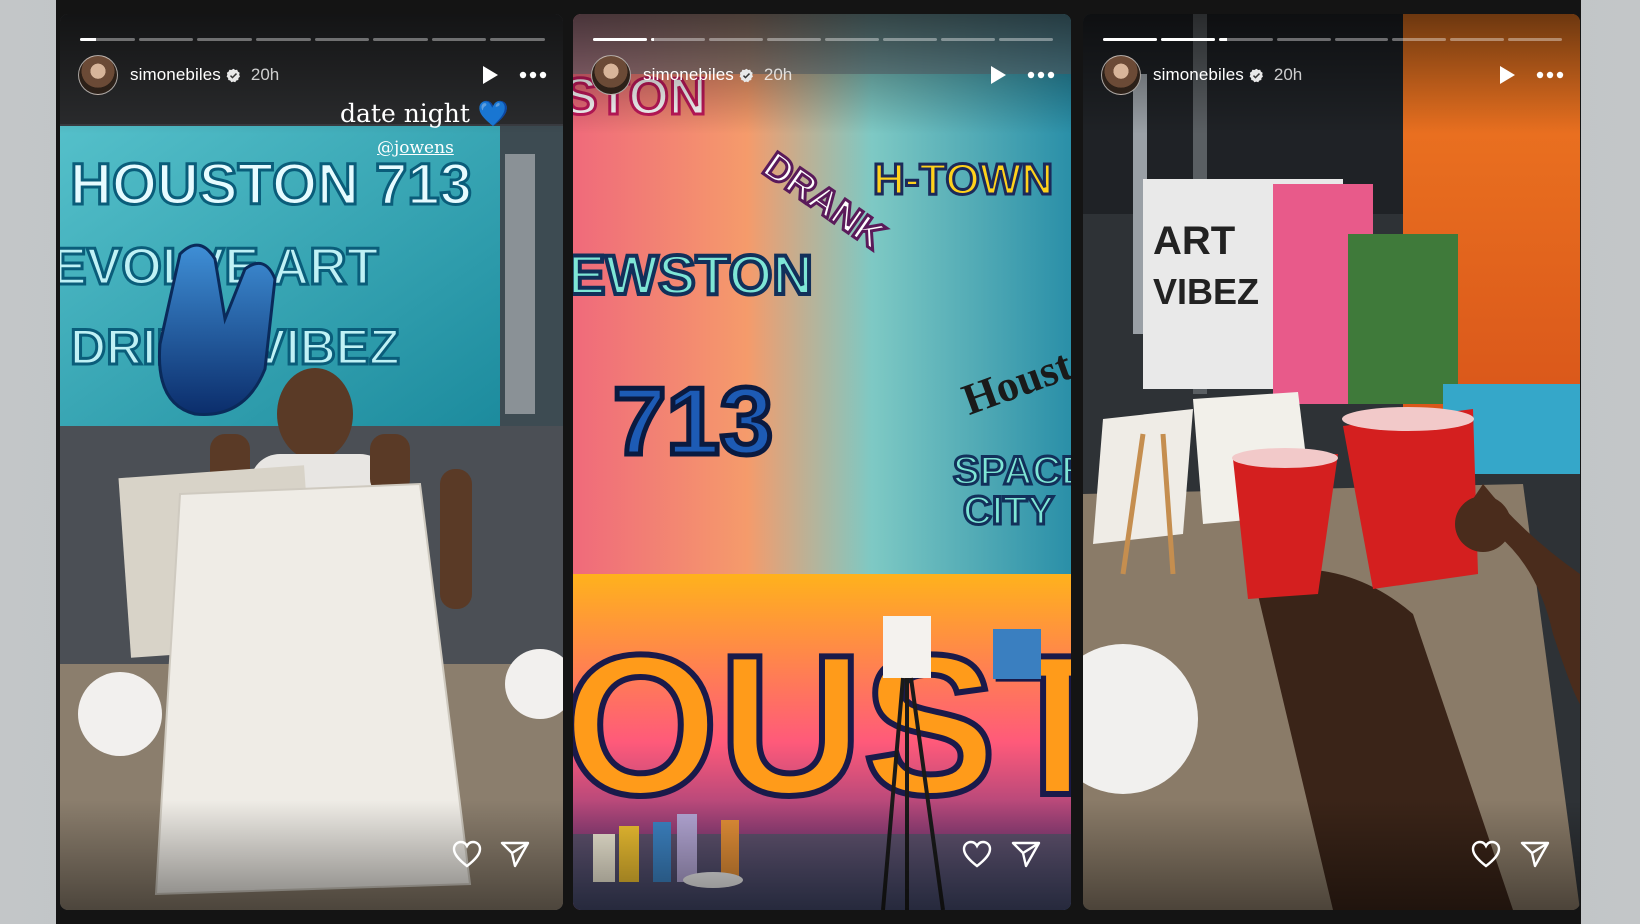 This screenshot has width=1640, height=924. Describe the element at coordinates (405, 113) in the screenshot. I see `caption-text: date night` at that location.